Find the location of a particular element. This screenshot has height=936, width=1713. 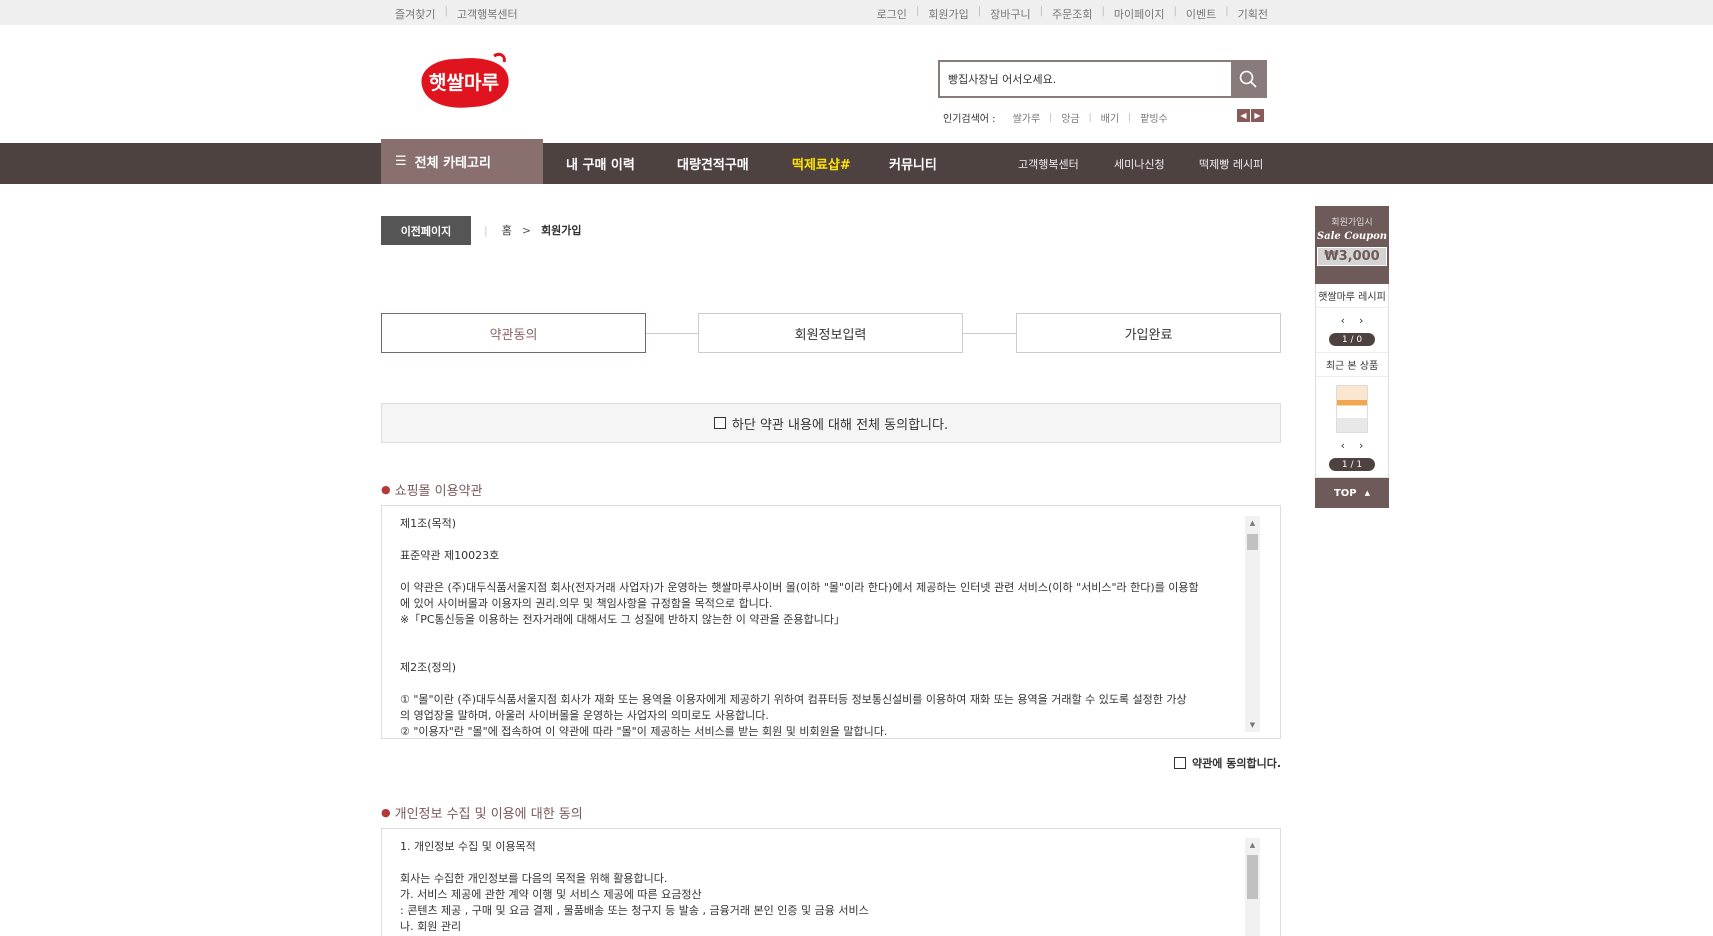

text-line: 나. 회원 관리 is located at coordinates (431, 926).